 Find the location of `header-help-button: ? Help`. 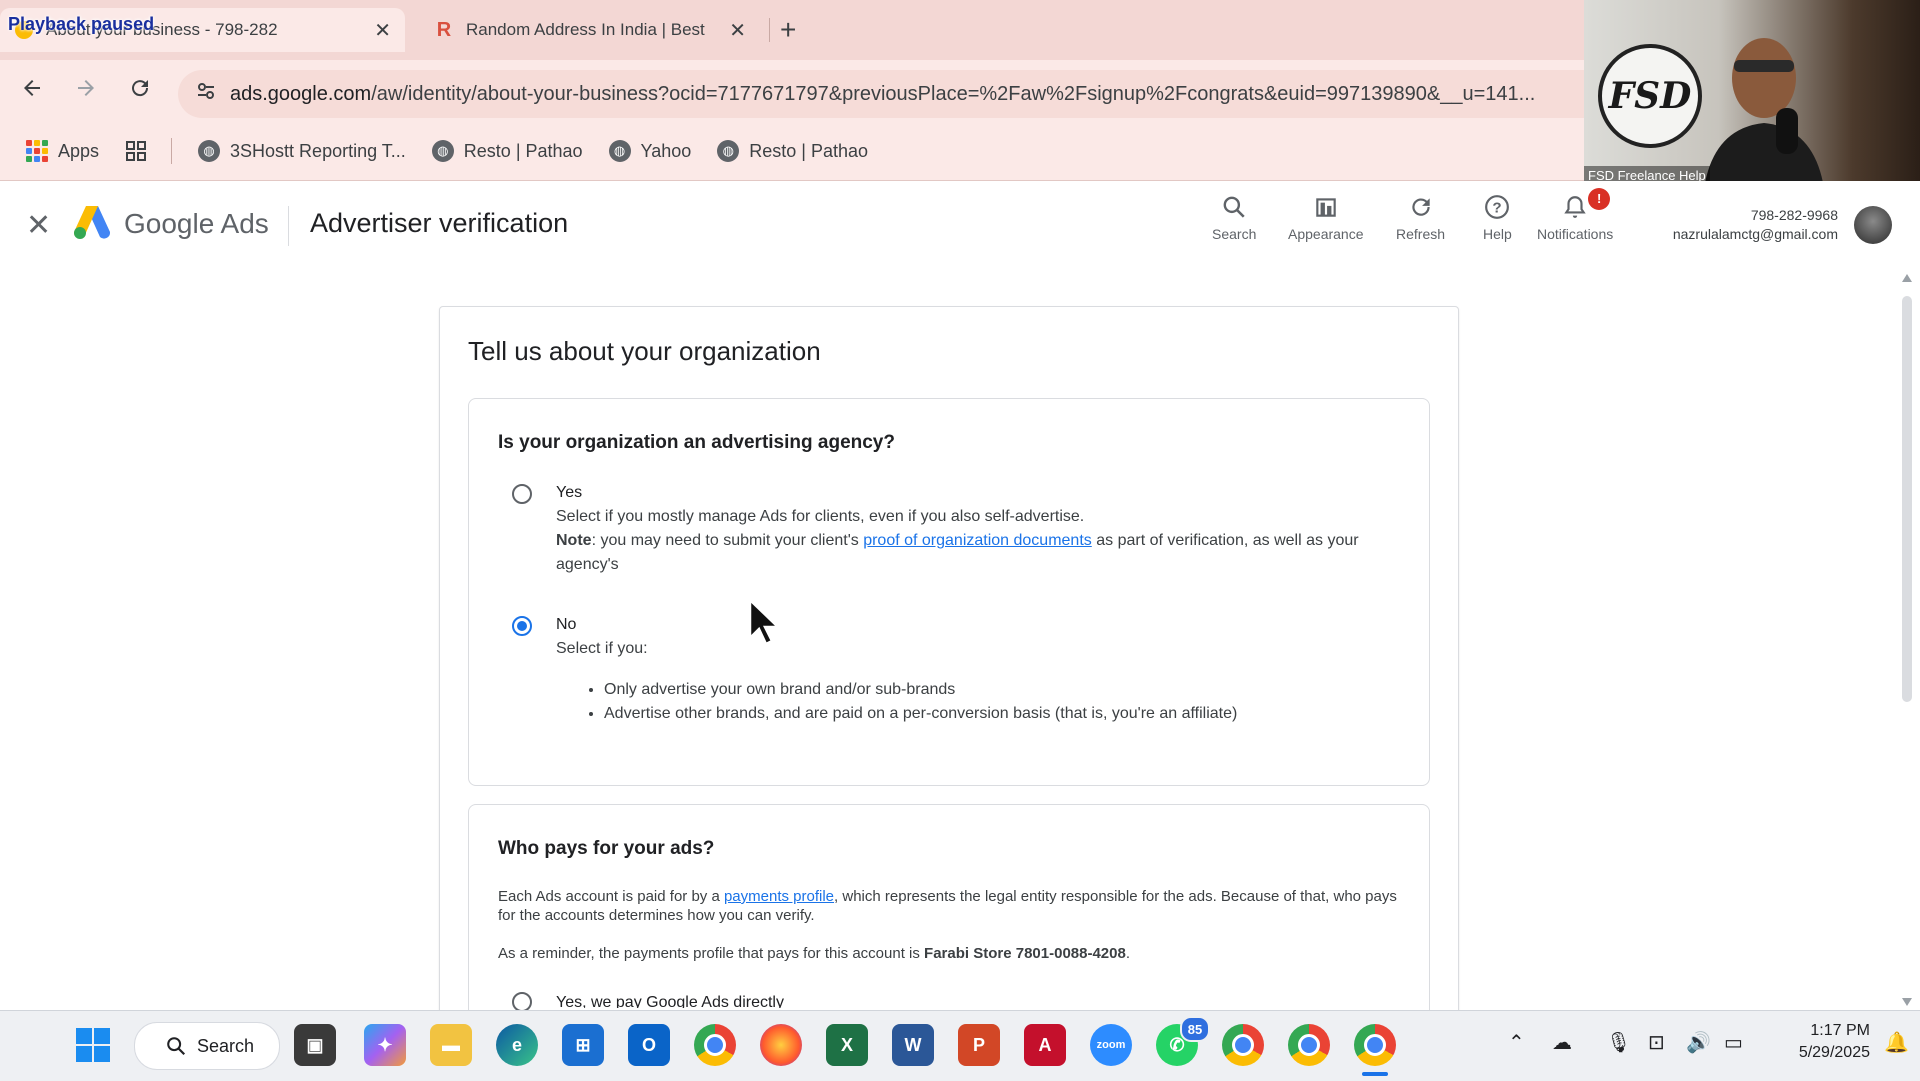

header-help-button: ? Help is located at coordinates (1497, 218).